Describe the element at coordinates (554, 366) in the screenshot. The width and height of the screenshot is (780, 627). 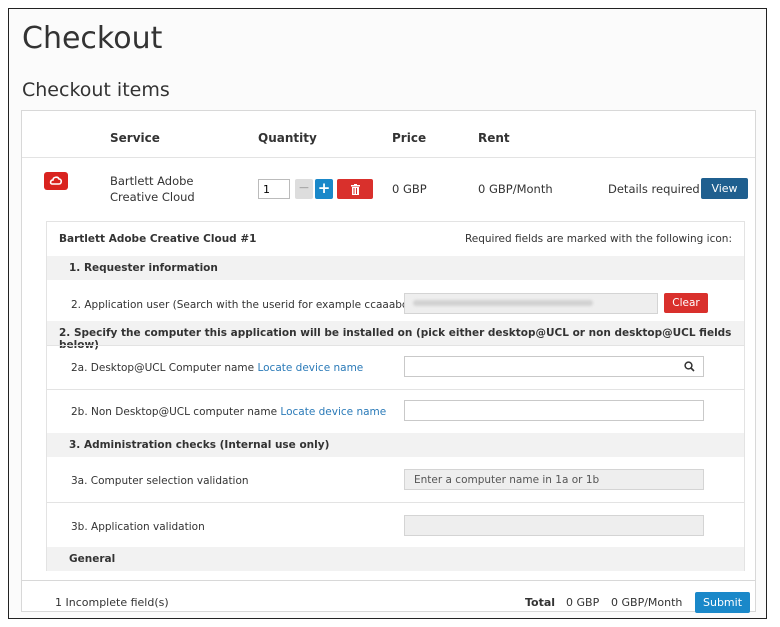
I see `desktop-computer-search` at that location.